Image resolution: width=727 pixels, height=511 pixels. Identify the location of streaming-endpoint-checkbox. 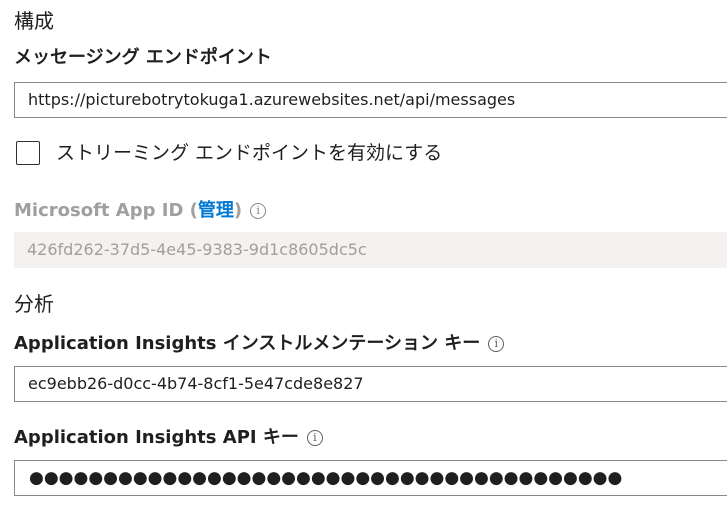
(28, 153).